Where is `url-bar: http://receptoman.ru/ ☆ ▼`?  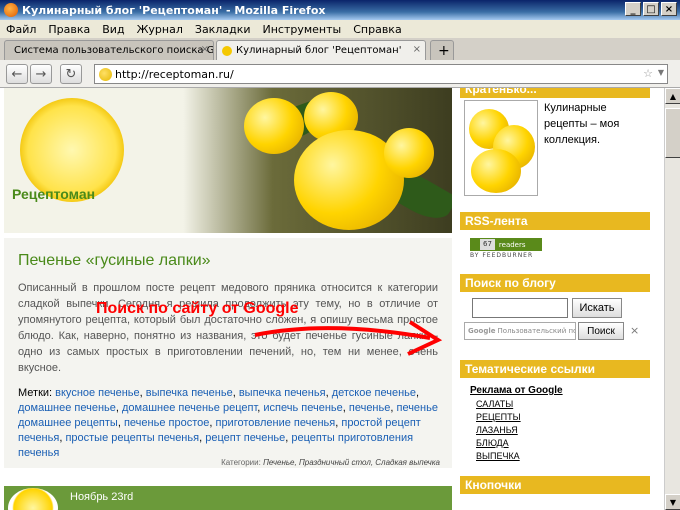
url-bar: http://receptoman.ru/ ☆ ▼ is located at coordinates (381, 74).